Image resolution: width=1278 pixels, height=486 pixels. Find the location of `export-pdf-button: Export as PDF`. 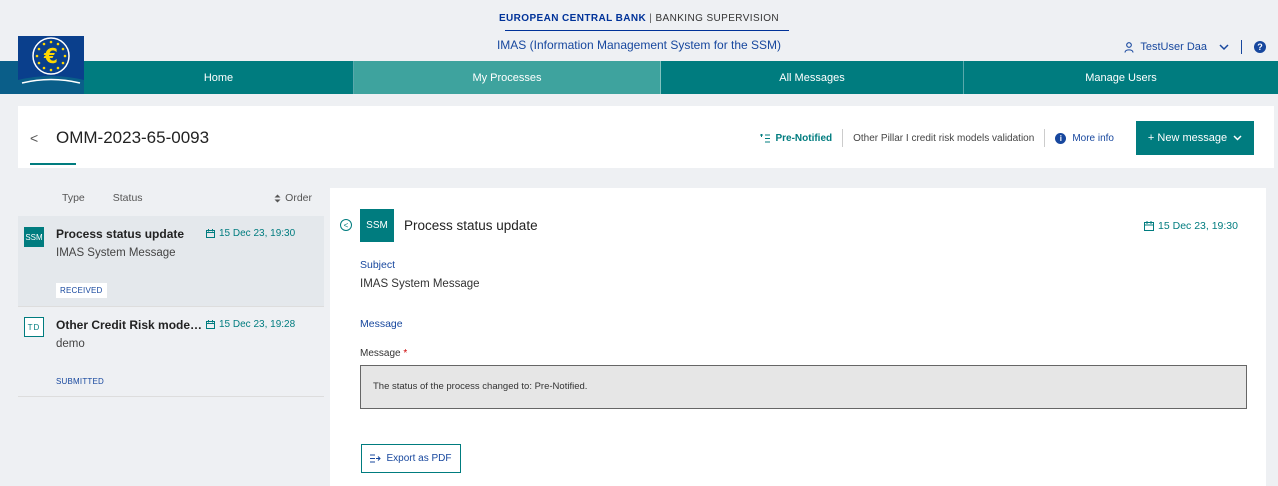

export-pdf-button: Export as PDF is located at coordinates (411, 458).